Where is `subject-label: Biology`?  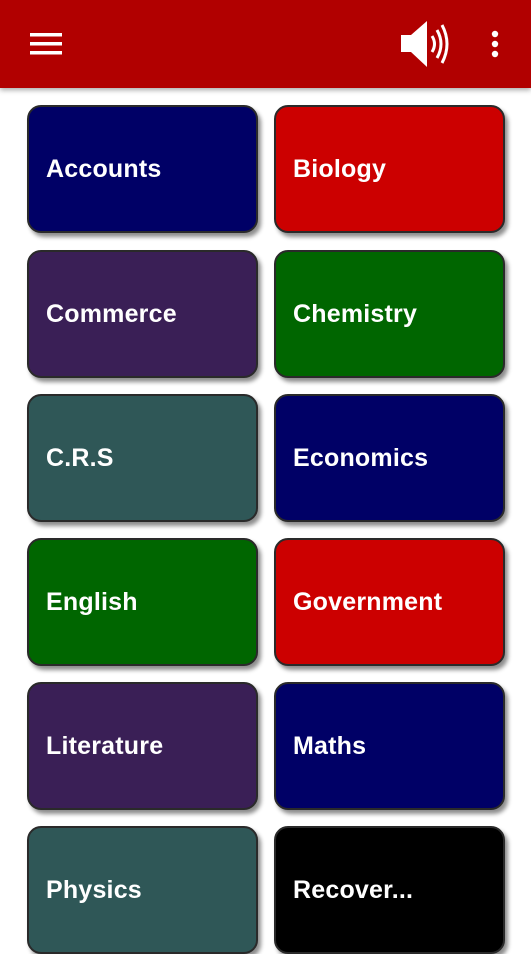 subject-label: Biology is located at coordinates (340, 168).